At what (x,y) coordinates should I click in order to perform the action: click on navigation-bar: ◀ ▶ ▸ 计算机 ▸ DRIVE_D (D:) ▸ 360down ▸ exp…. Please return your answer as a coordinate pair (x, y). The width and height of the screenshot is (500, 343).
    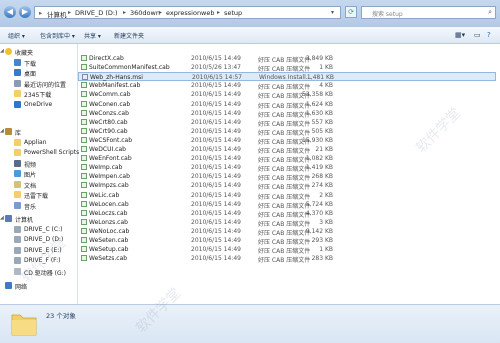
    Looking at the image, I should click on (250, 14).